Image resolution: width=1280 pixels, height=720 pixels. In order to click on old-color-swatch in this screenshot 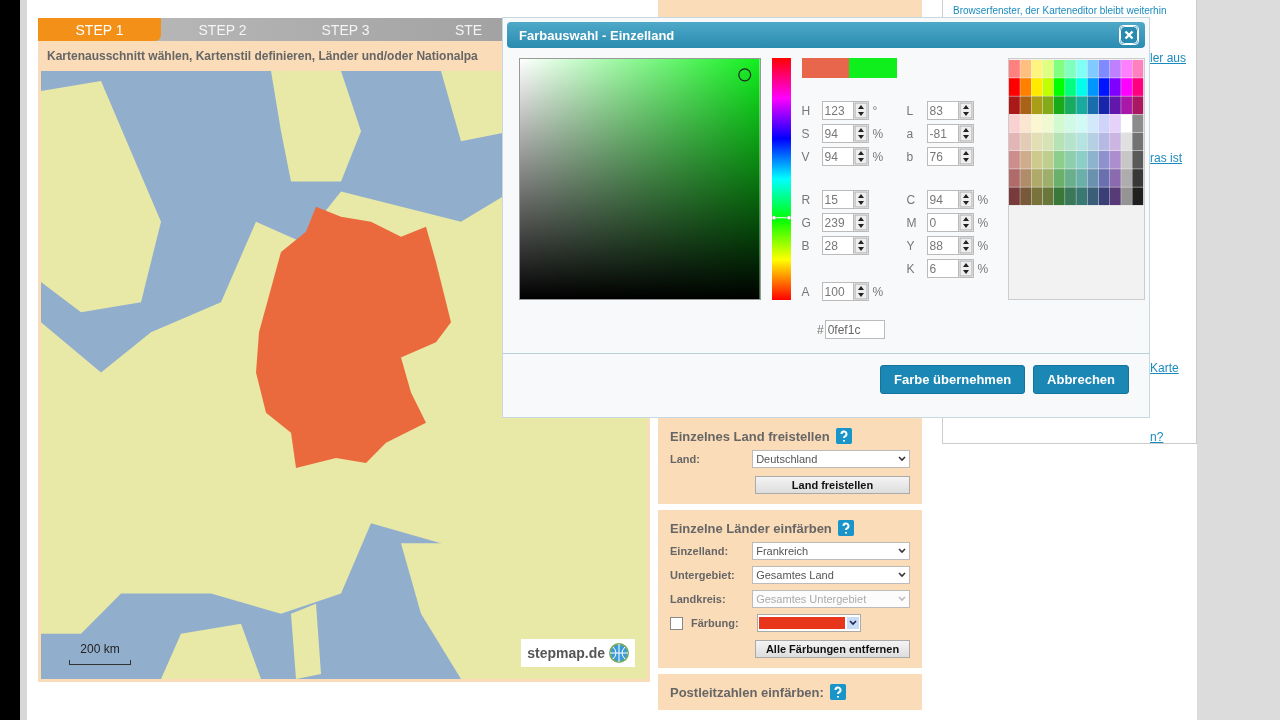, I will do `click(825, 68)`.